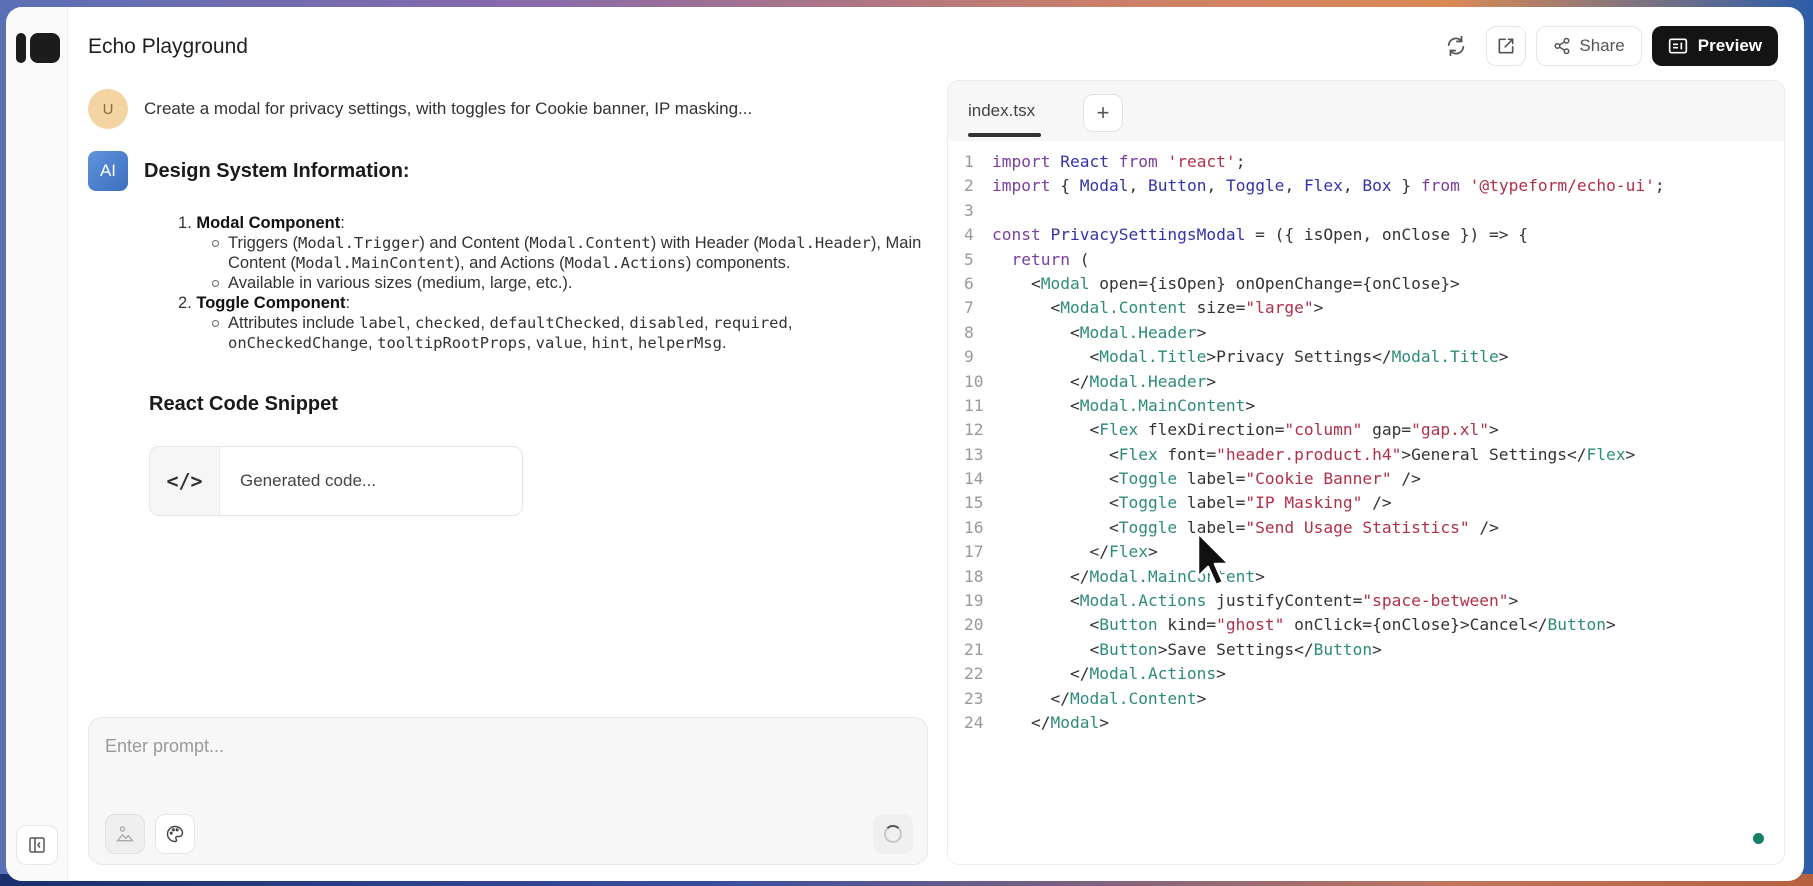  Describe the element at coordinates (969, 161) in the screenshot. I see `line-number: 1` at that location.